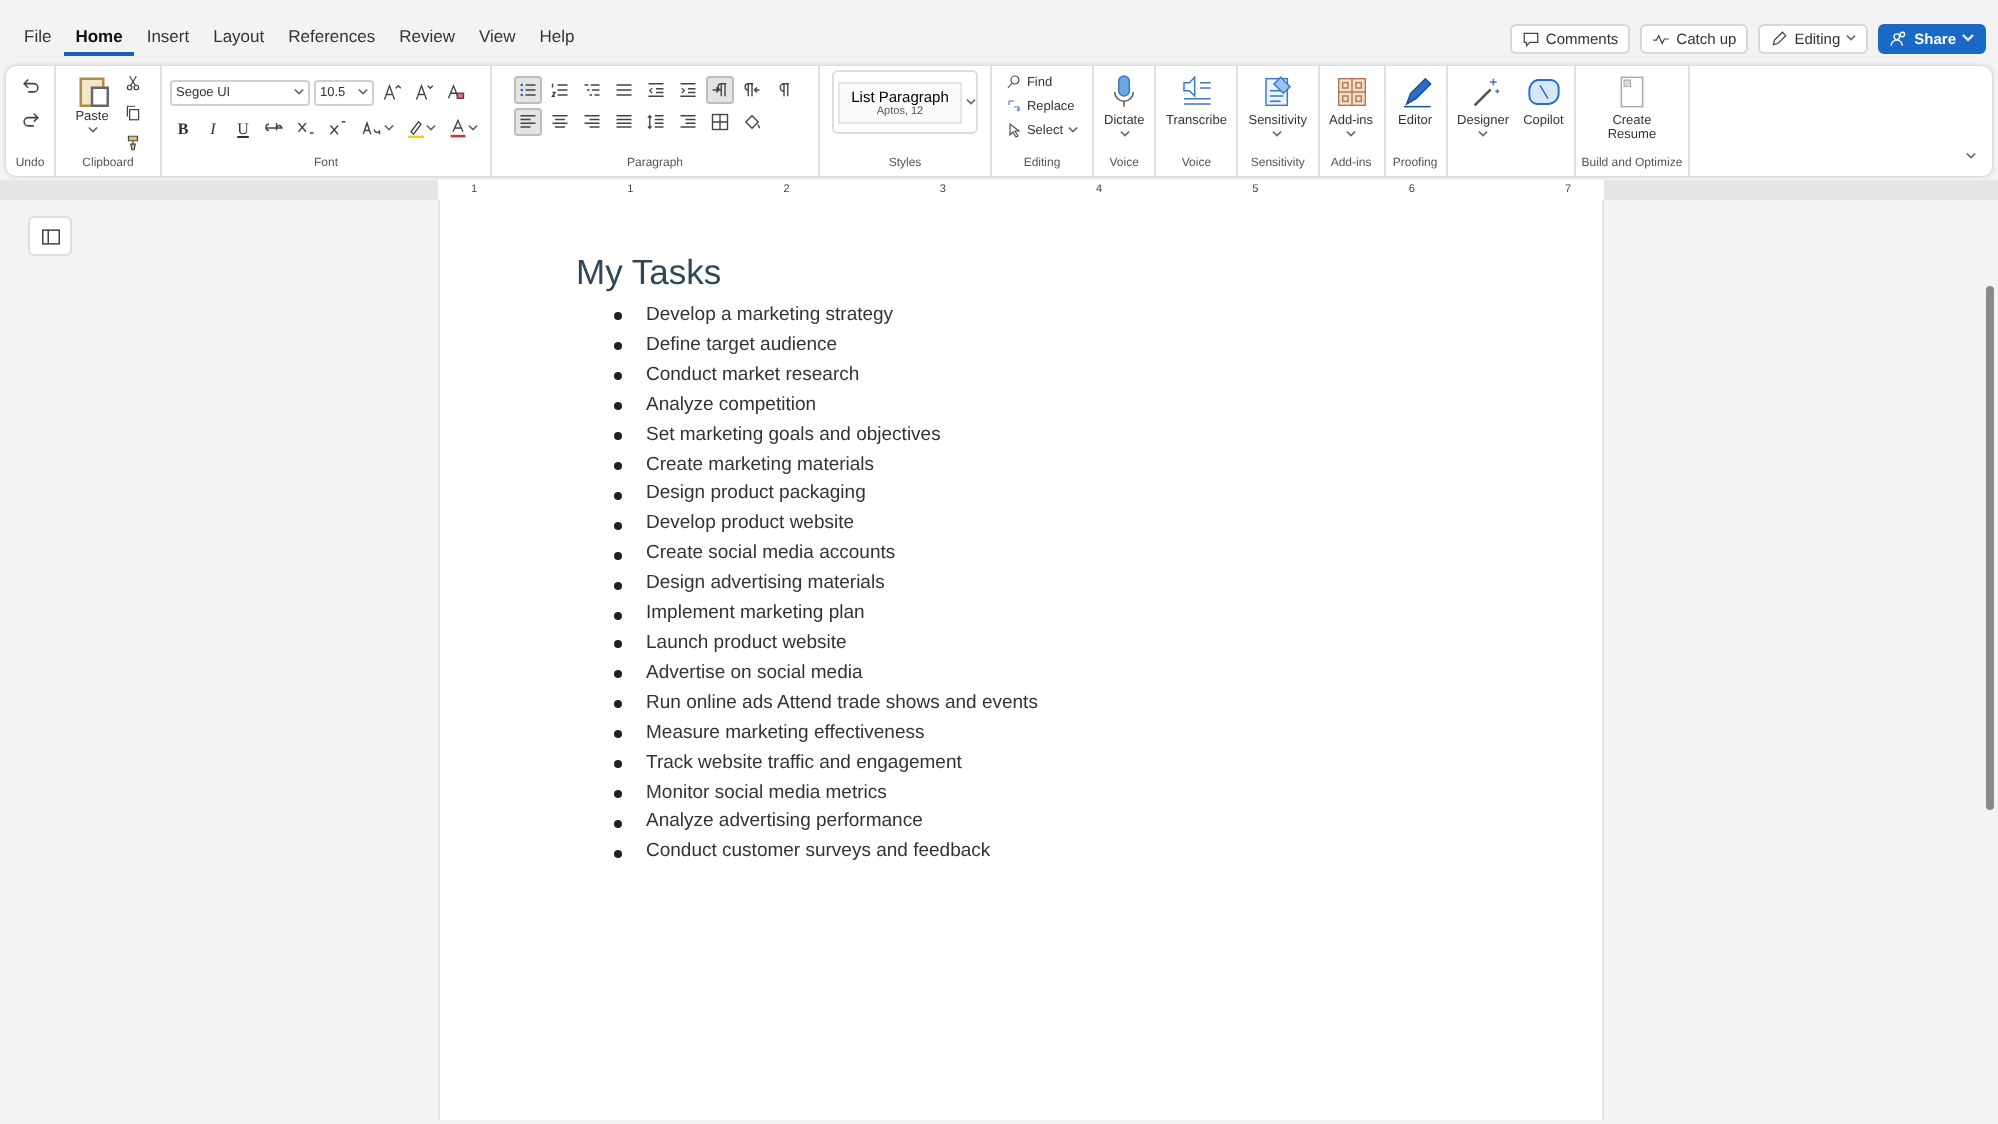 The height and width of the screenshot is (1124, 1998). Describe the element at coordinates (766, 793) in the screenshot. I see `task-item: Monitor social media metrics` at that location.